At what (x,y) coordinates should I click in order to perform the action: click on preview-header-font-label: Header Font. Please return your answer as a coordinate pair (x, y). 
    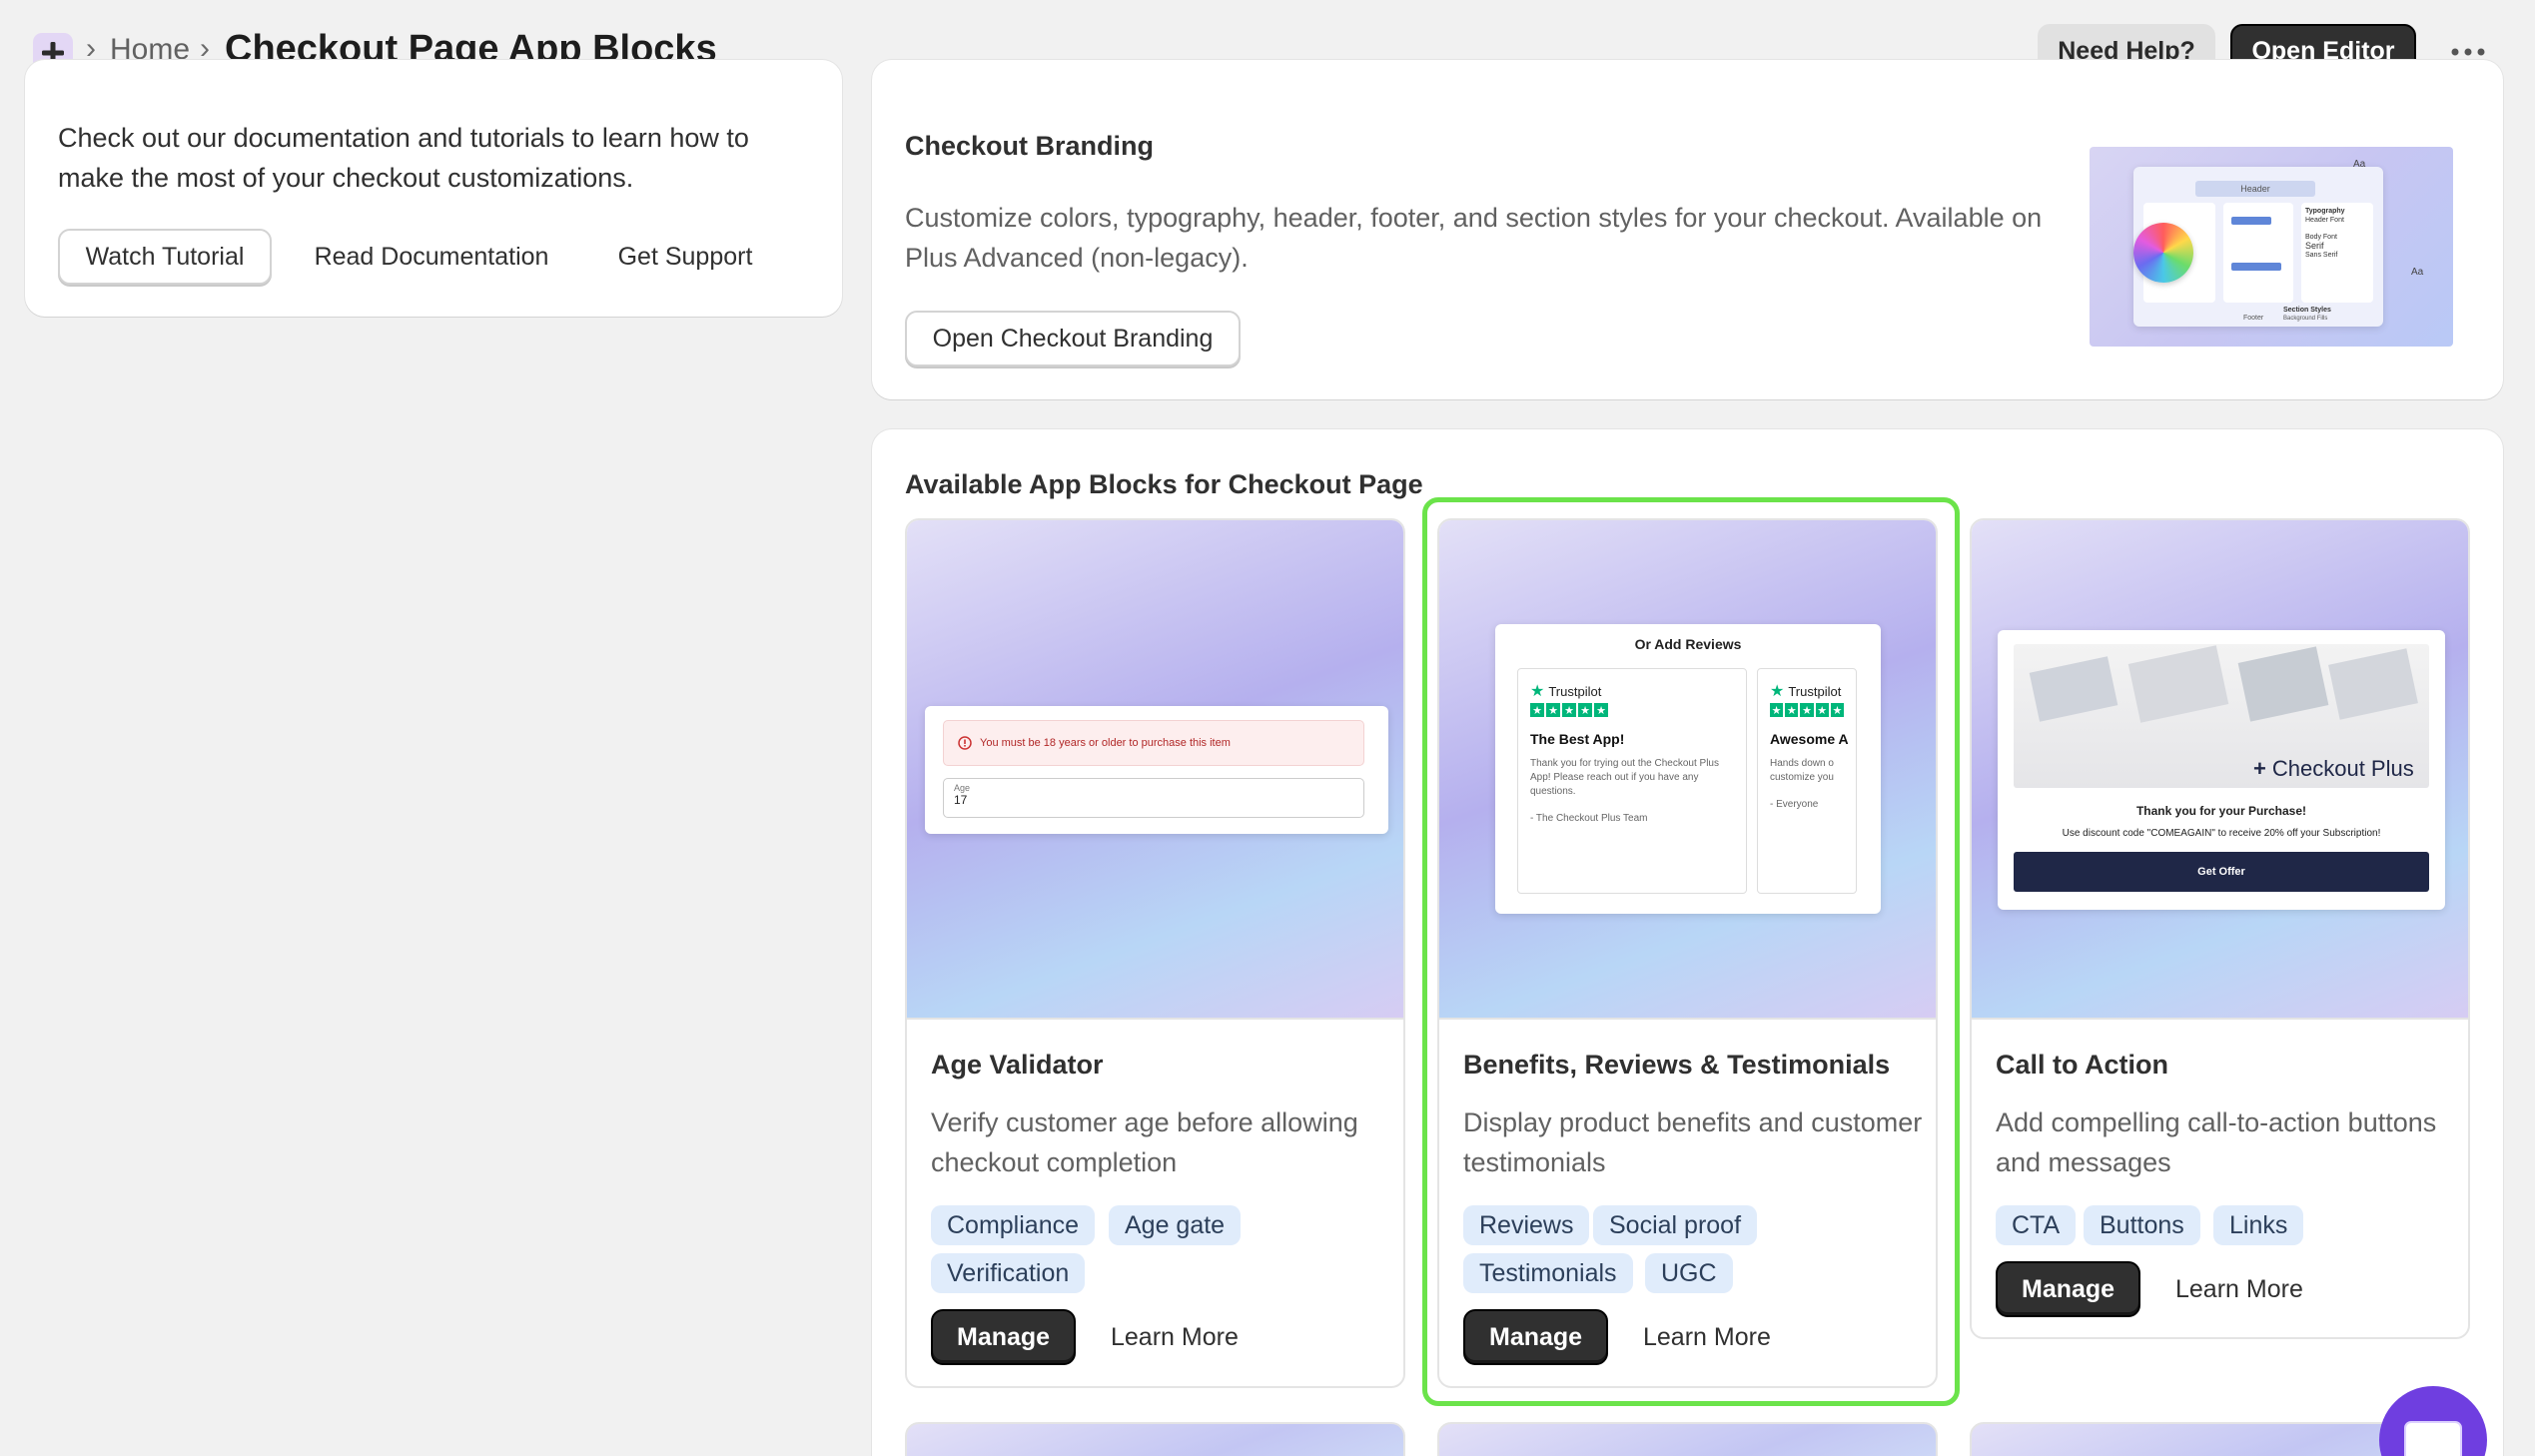
    Looking at the image, I should click on (2324, 220).